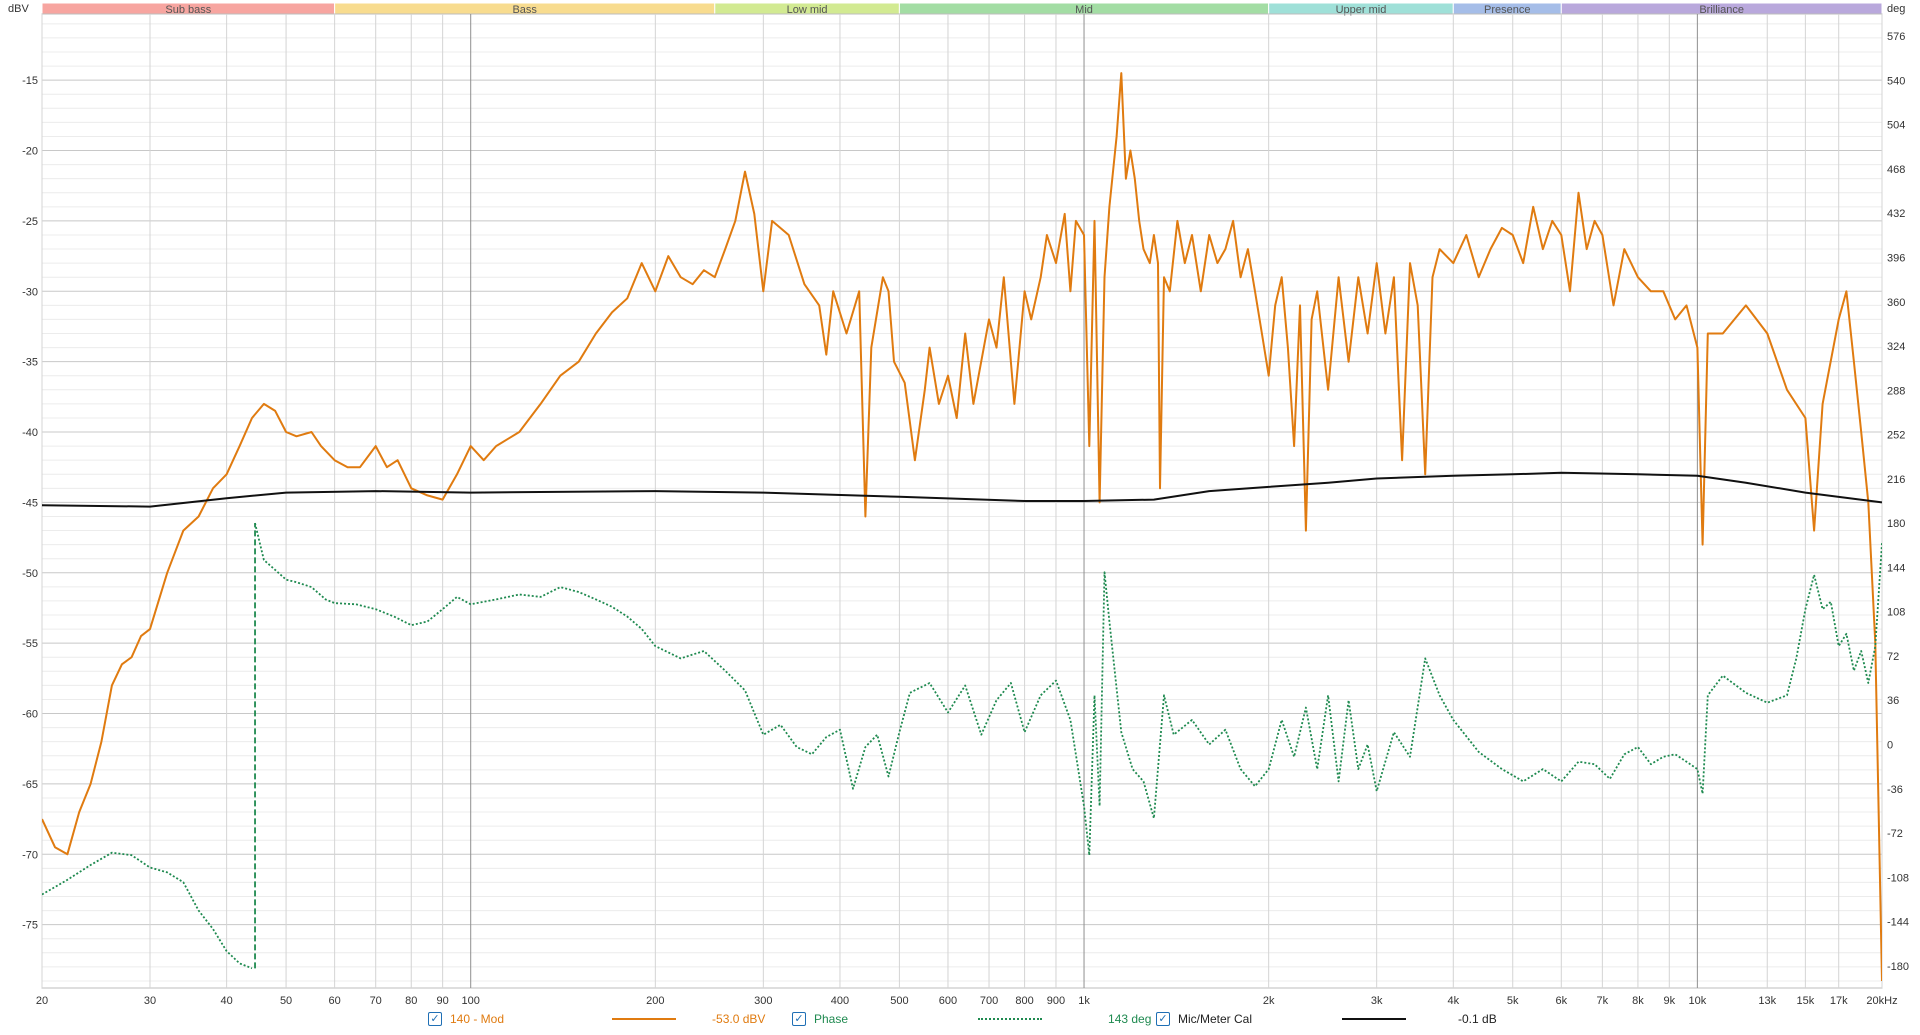 The width and height of the screenshot is (1920, 1035). What do you see at coordinates (840, 1001) in the screenshot?
I see `x-tick-label: 400` at bounding box center [840, 1001].